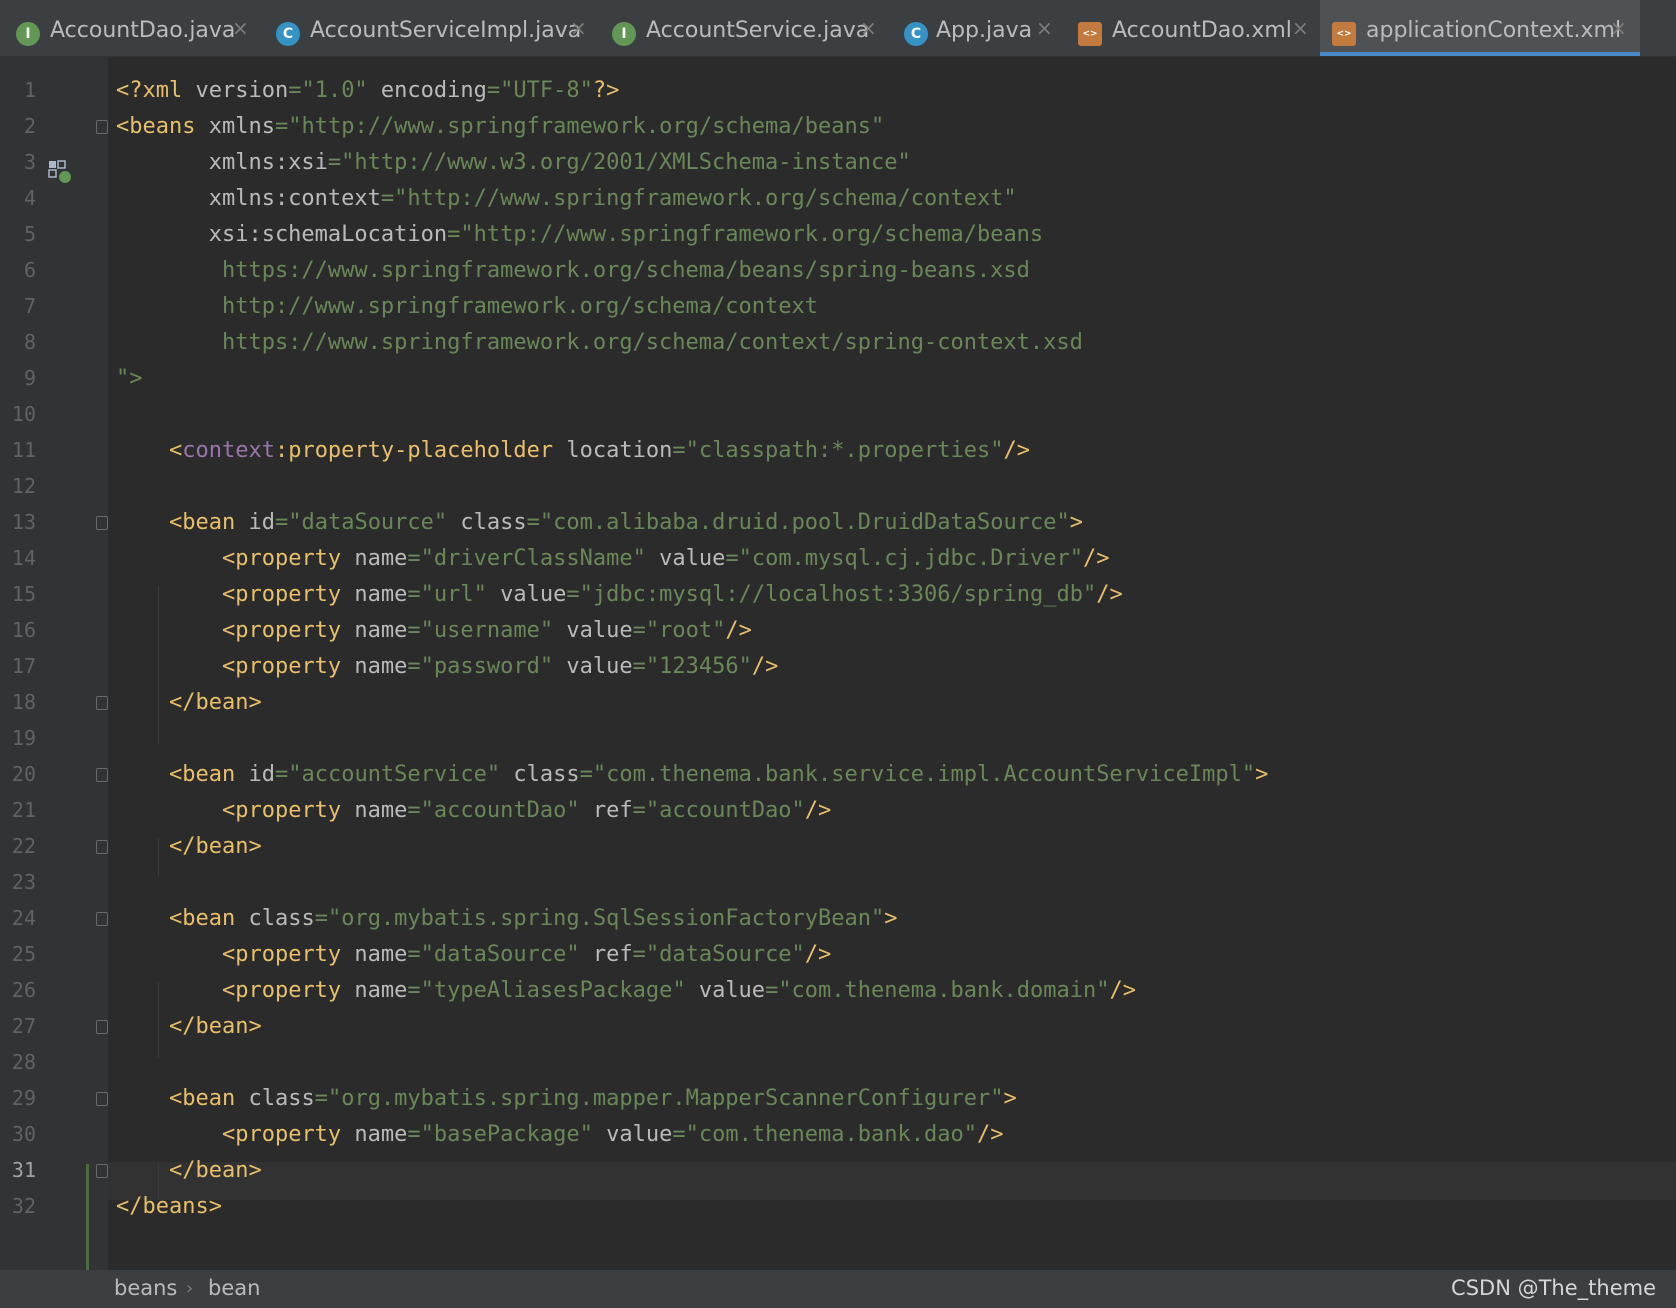 Image resolution: width=1676 pixels, height=1308 pixels. I want to click on line-number: 14, so click(23, 558).